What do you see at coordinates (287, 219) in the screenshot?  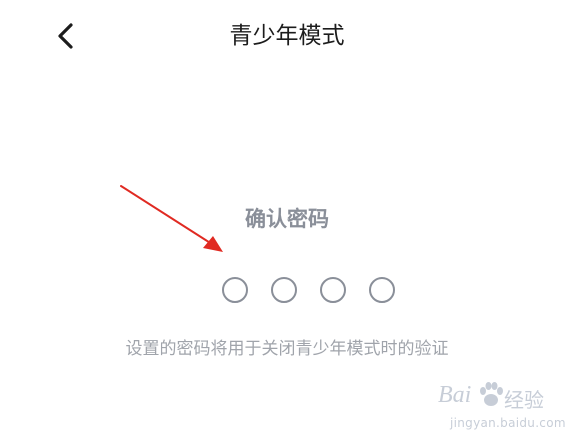 I see `confirm-password-title: 确认密码` at bounding box center [287, 219].